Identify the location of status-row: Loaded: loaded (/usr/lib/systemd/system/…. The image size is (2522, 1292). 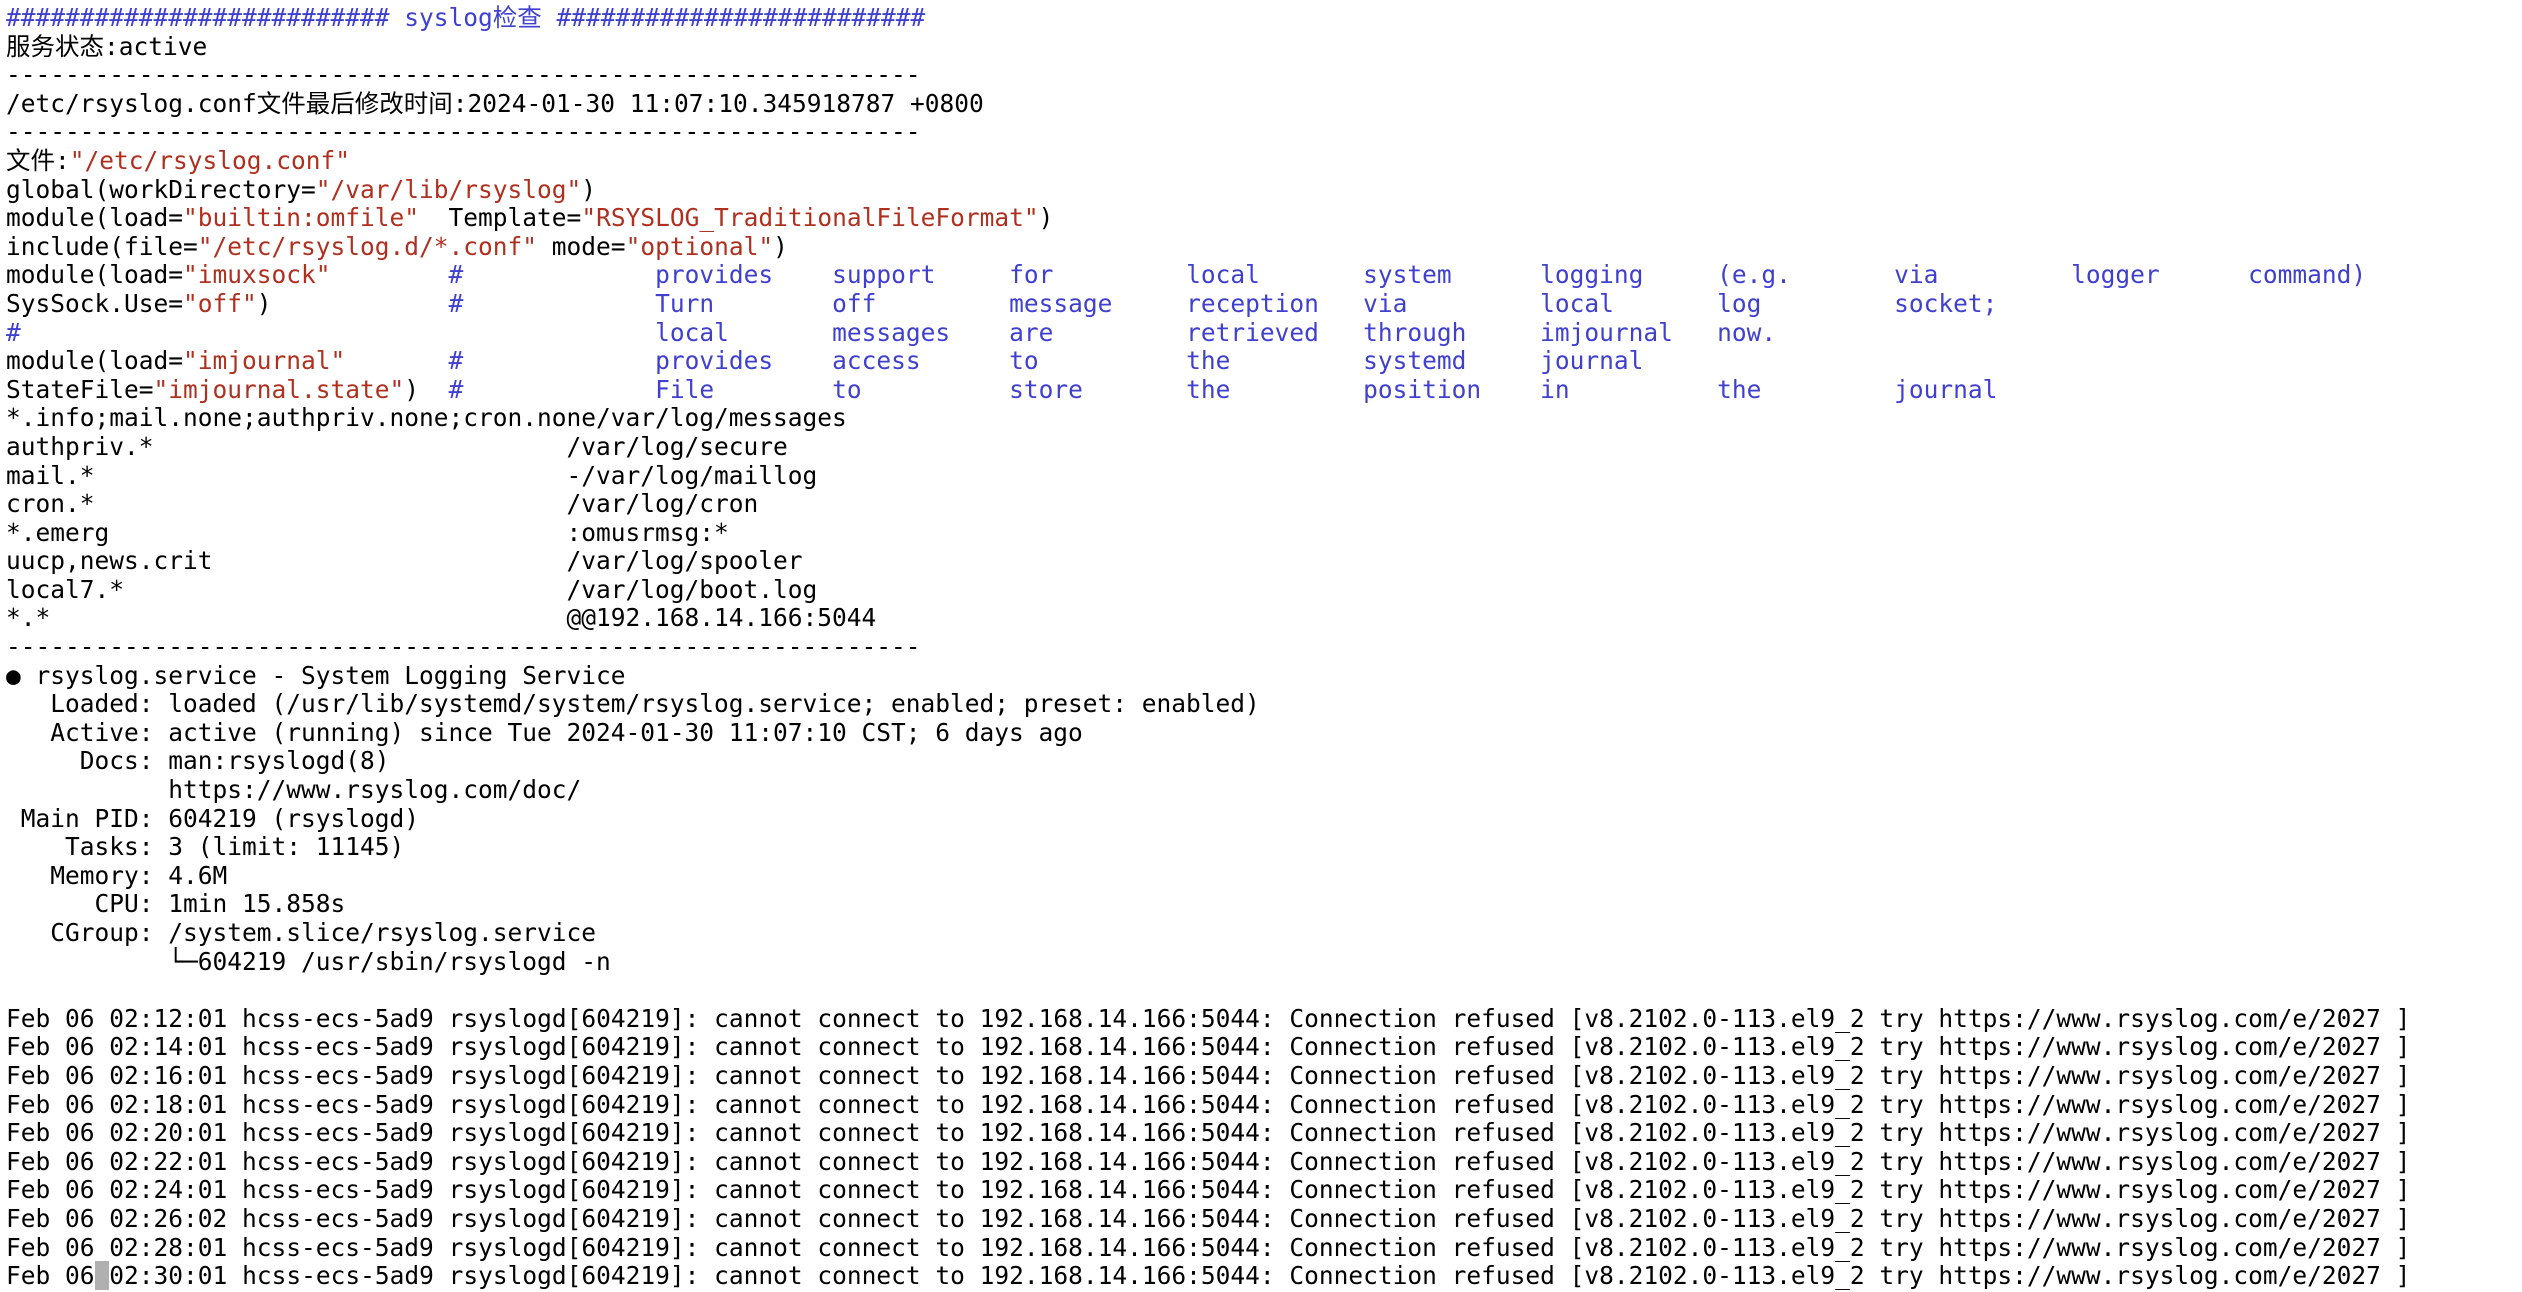
(1264, 704).